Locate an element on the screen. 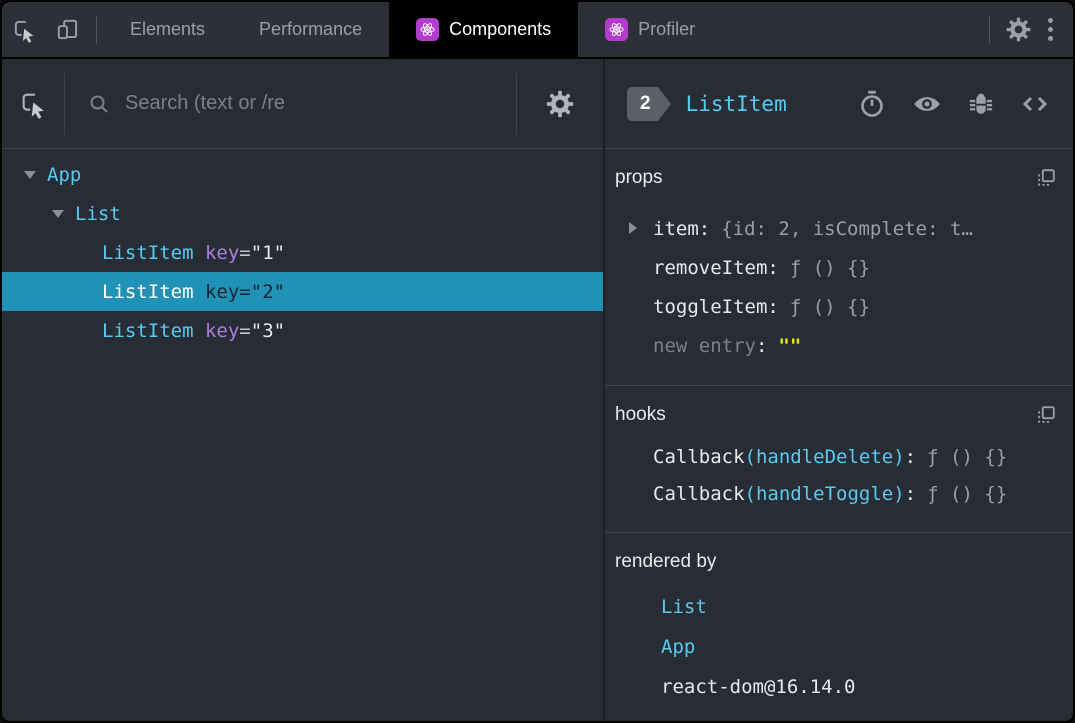  hook-row-handletoggle: Callback (handleToggle): ƒ () {} is located at coordinates (839, 493).